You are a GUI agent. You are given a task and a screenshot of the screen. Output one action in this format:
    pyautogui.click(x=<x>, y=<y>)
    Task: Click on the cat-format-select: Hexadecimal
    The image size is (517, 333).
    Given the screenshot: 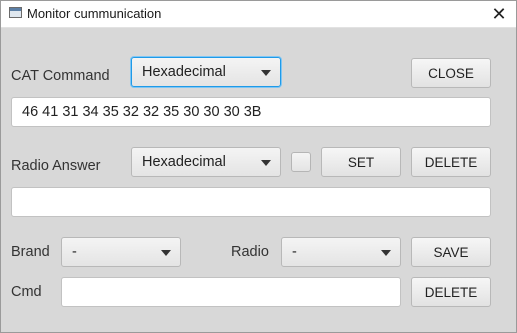 What is the action you would take?
    pyautogui.click(x=206, y=72)
    